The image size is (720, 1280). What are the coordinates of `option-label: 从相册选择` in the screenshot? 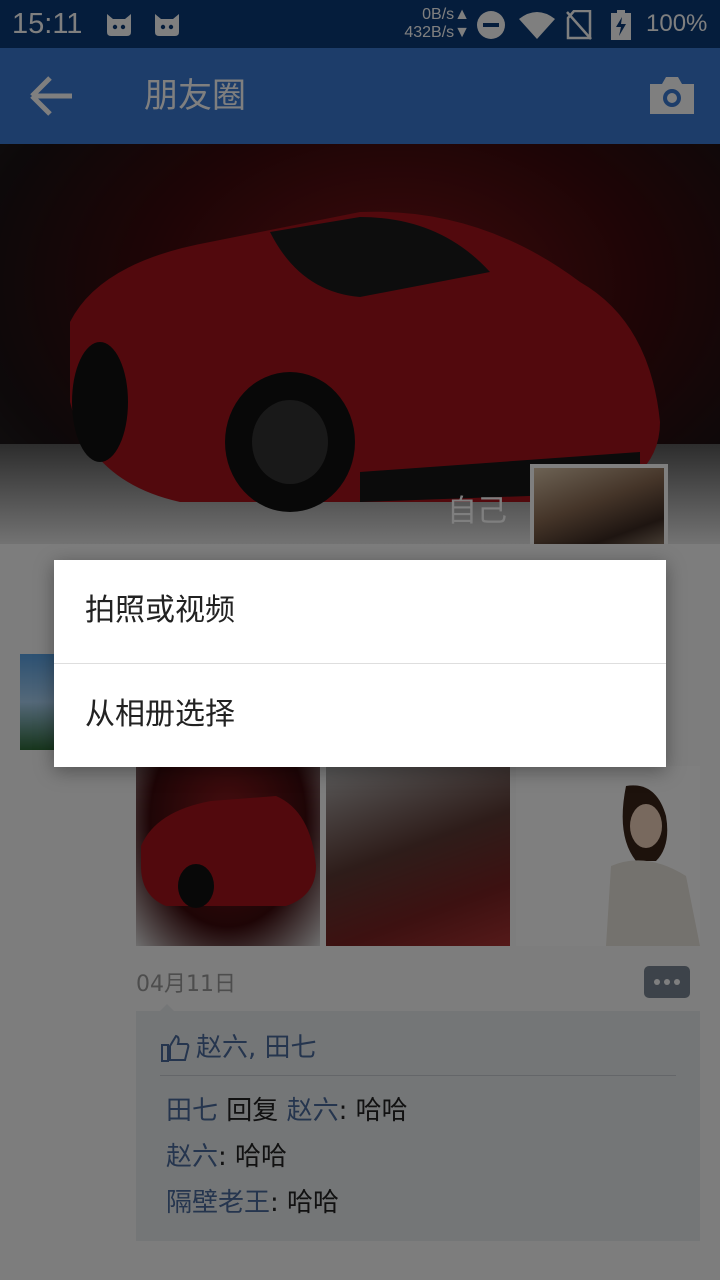 It's located at (160, 714).